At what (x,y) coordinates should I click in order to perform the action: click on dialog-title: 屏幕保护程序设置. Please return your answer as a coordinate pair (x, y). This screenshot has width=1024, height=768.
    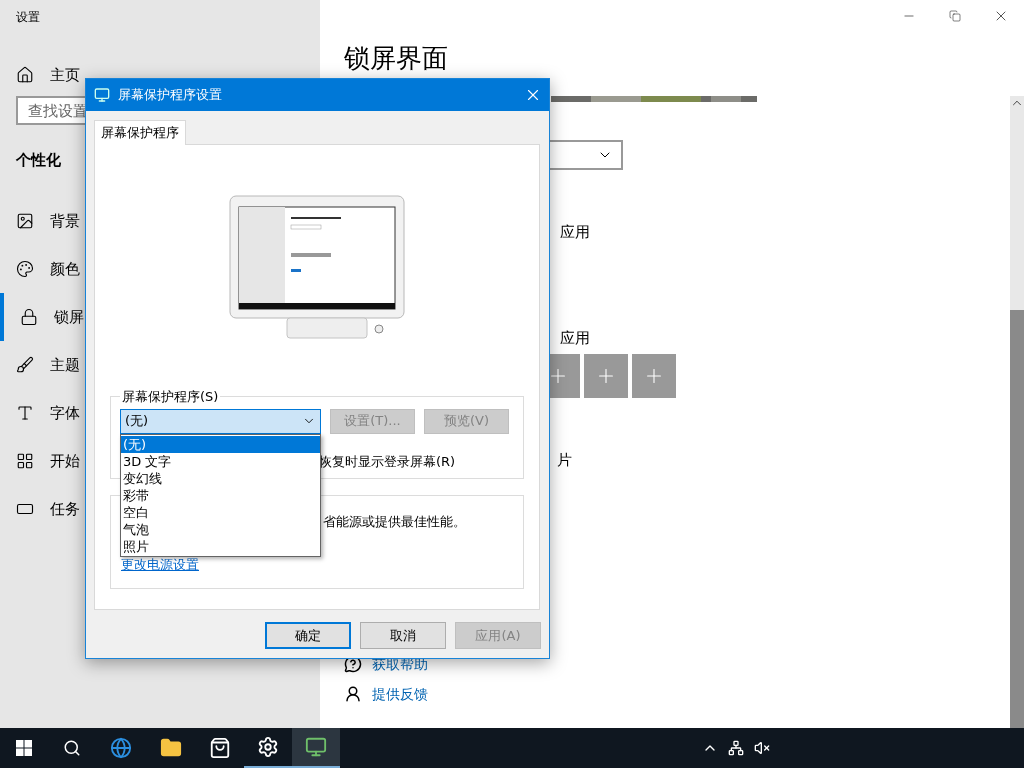
    Looking at the image, I should click on (170, 95).